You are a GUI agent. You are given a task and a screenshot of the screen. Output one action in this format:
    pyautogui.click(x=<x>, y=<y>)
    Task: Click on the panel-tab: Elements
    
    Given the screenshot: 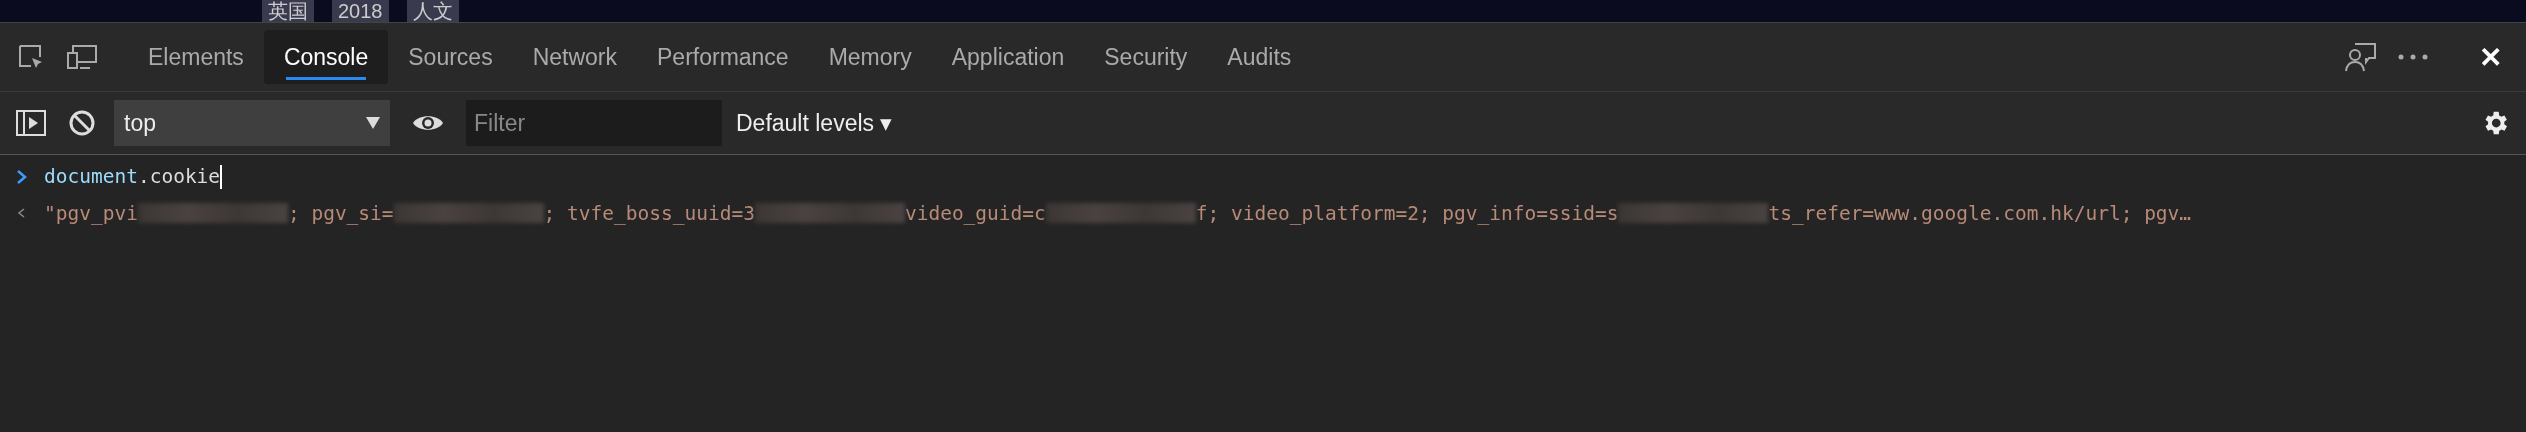 What is the action you would take?
    pyautogui.click(x=196, y=57)
    